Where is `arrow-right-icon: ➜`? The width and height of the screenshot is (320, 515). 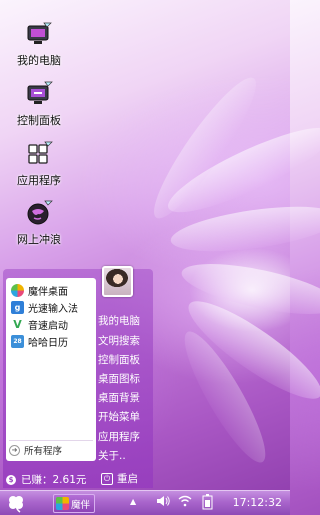 arrow-right-icon: ➜ is located at coordinates (14, 450).